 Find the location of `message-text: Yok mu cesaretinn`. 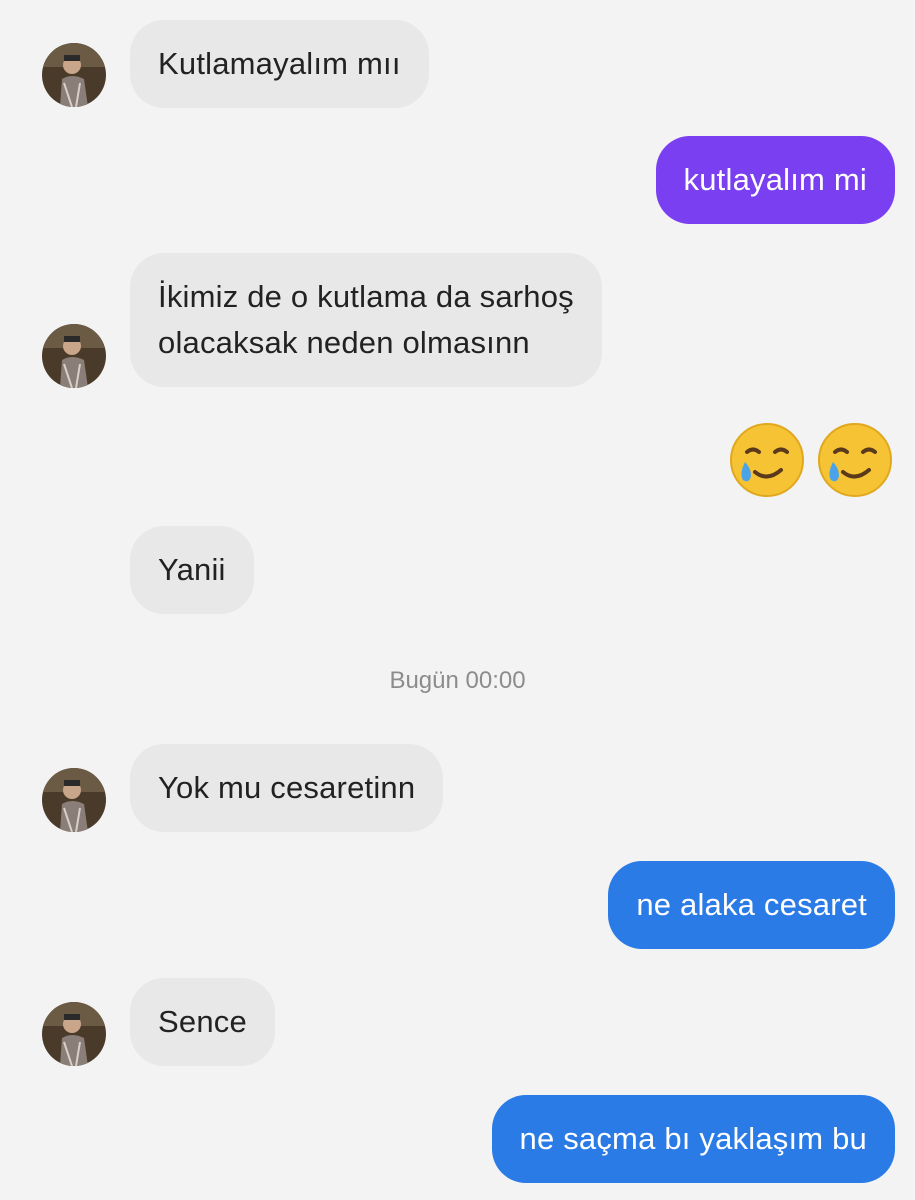

message-text: Yok mu cesaretinn is located at coordinates (287, 787).